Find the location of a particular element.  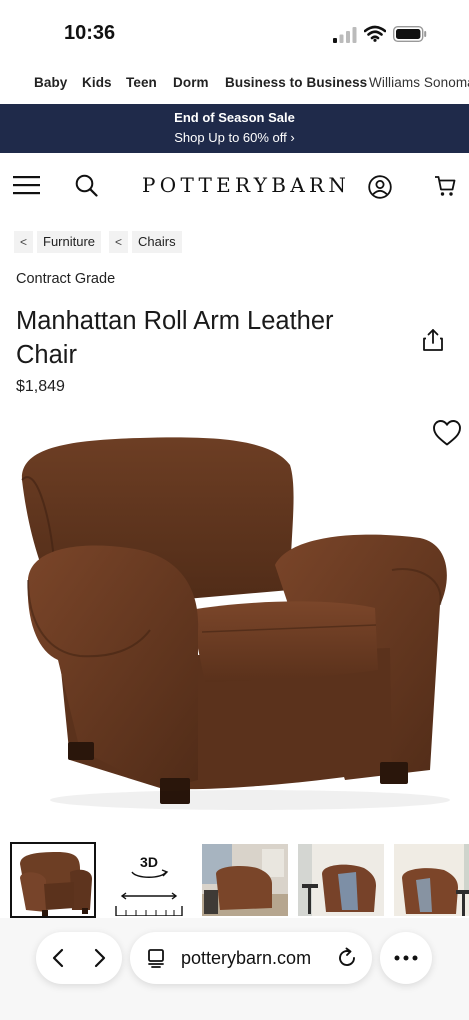

nav-item-business: Business to Business is located at coordinates (296, 82).